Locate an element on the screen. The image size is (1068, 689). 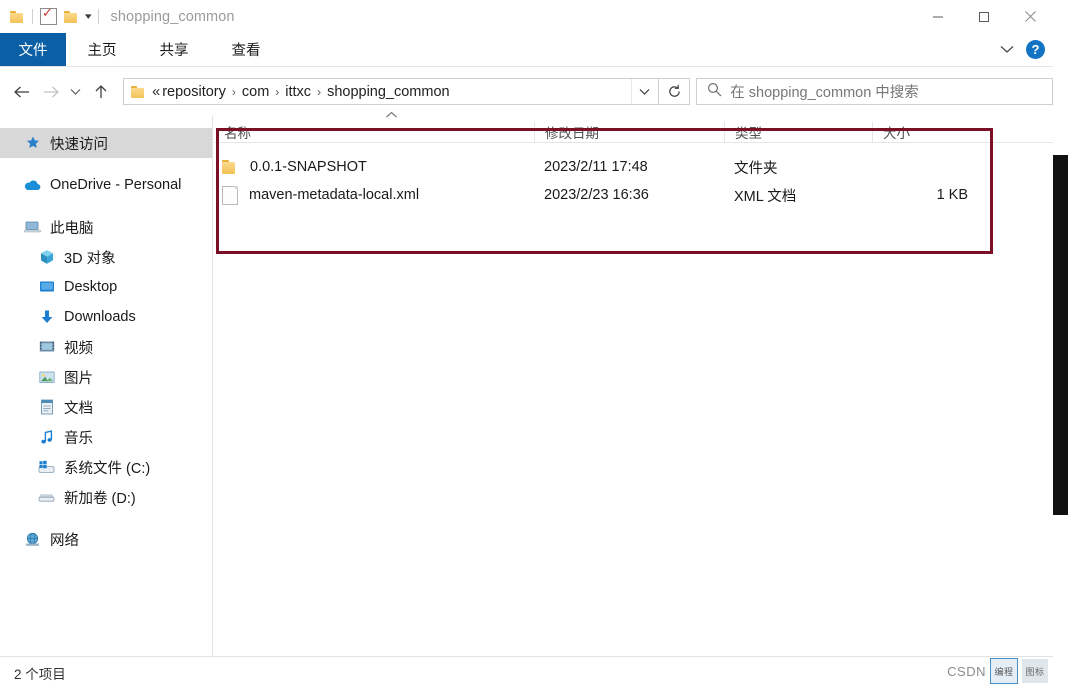
file-name: 0.0.1-SNAPSHOT is located at coordinates (308, 167).